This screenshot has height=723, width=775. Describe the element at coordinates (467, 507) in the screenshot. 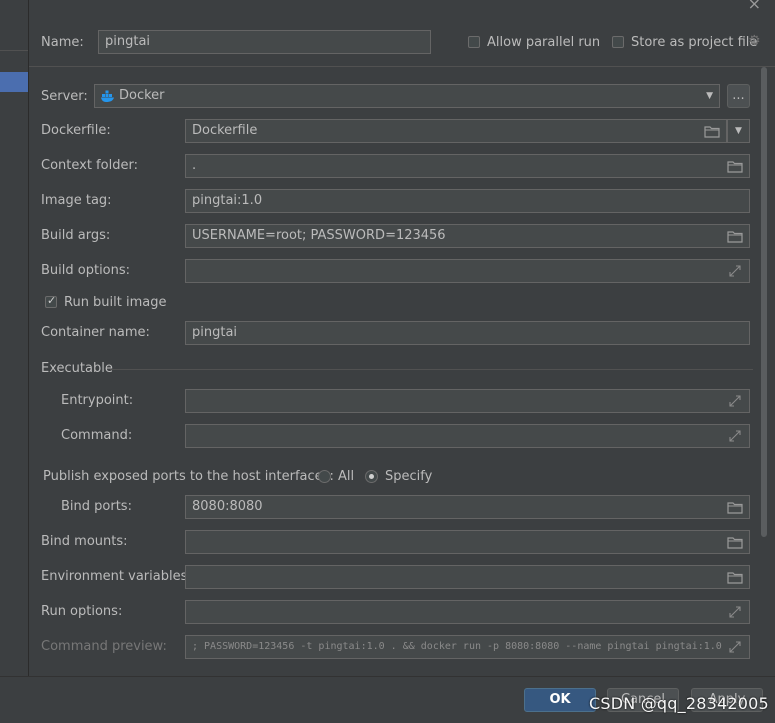

I see `bind-ports-input: 8080:8080` at that location.